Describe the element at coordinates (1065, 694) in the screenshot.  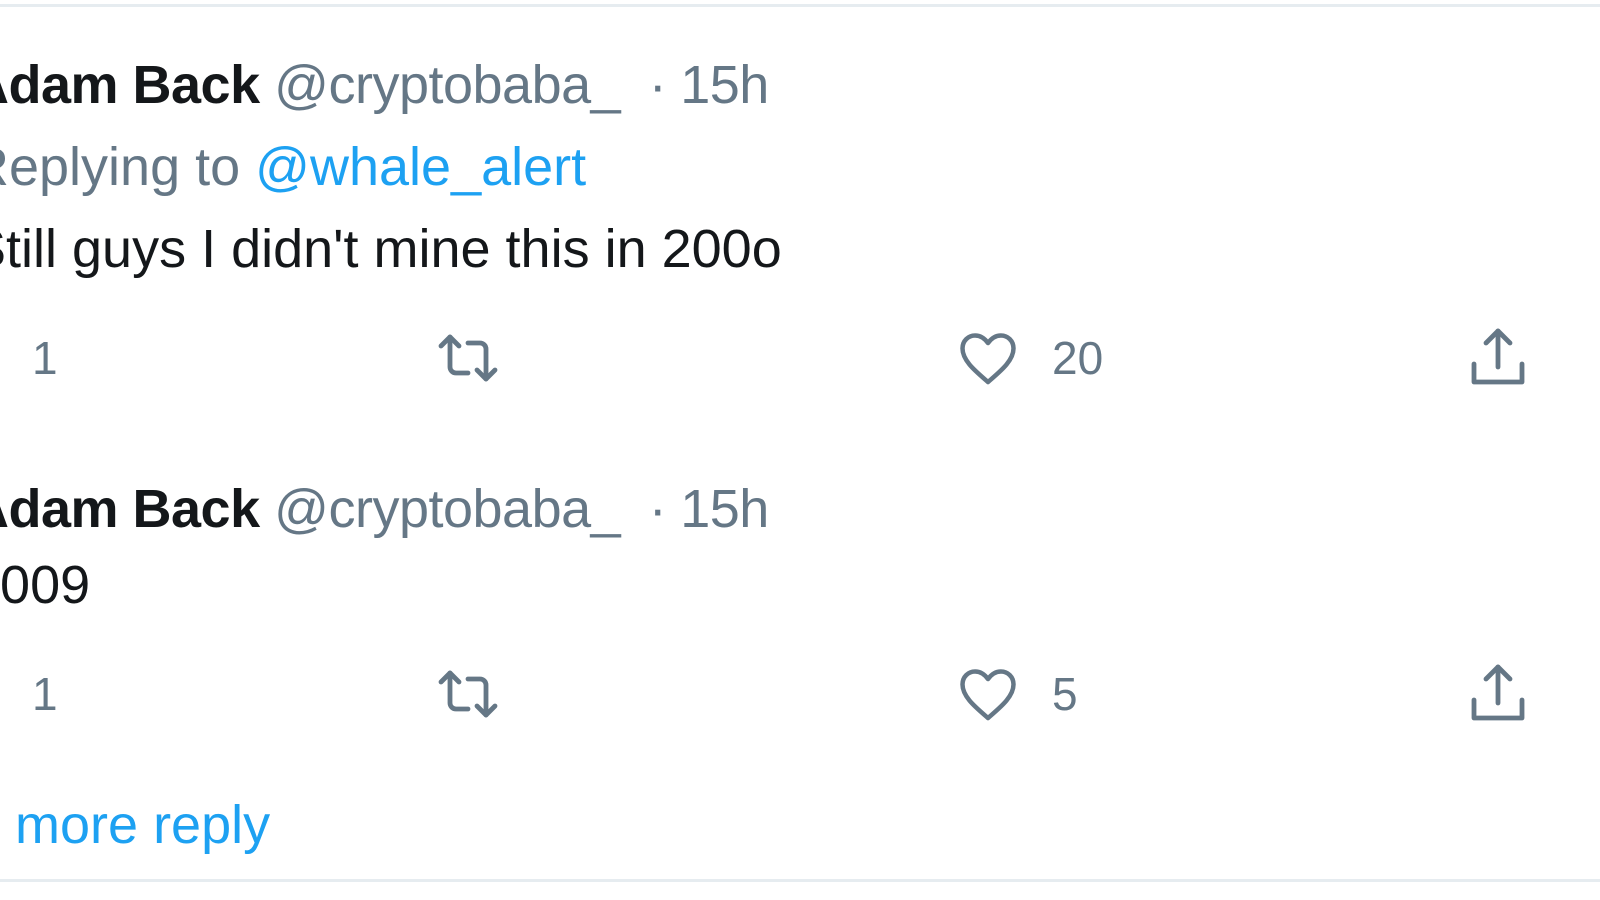
I see `like-count: 5` at that location.